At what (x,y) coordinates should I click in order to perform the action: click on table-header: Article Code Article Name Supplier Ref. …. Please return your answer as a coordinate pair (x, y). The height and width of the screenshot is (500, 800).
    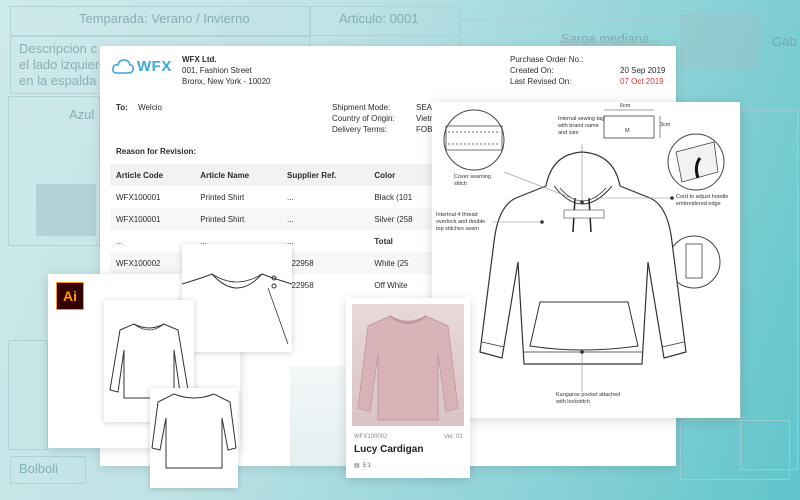
    Looking at the image, I should click on (275, 175).